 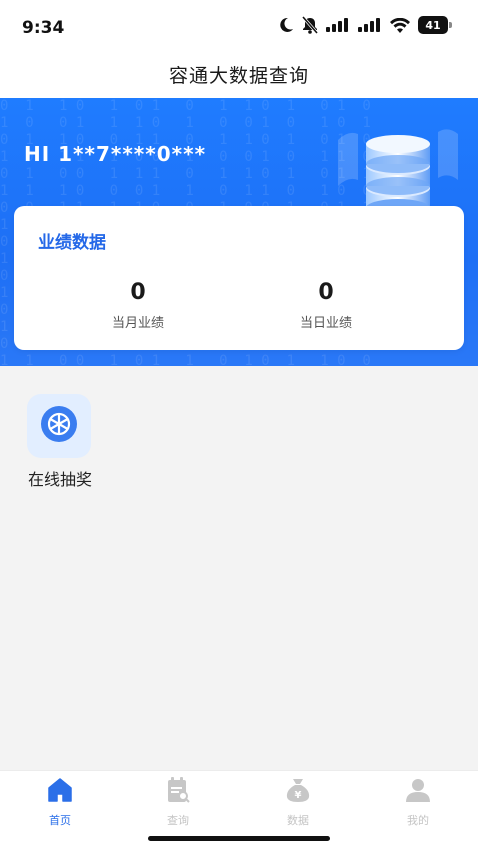 I want to click on tab-mine: 我的, so click(x=418, y=802).